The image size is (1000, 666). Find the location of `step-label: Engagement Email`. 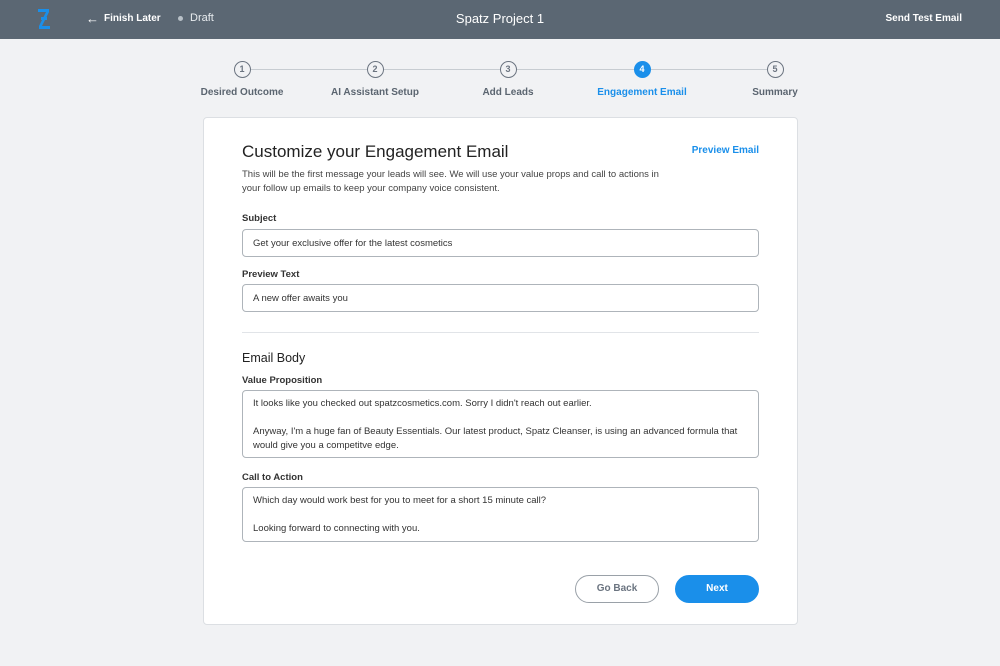

step-label: Engagement Email is located at coordinates (642, 92).